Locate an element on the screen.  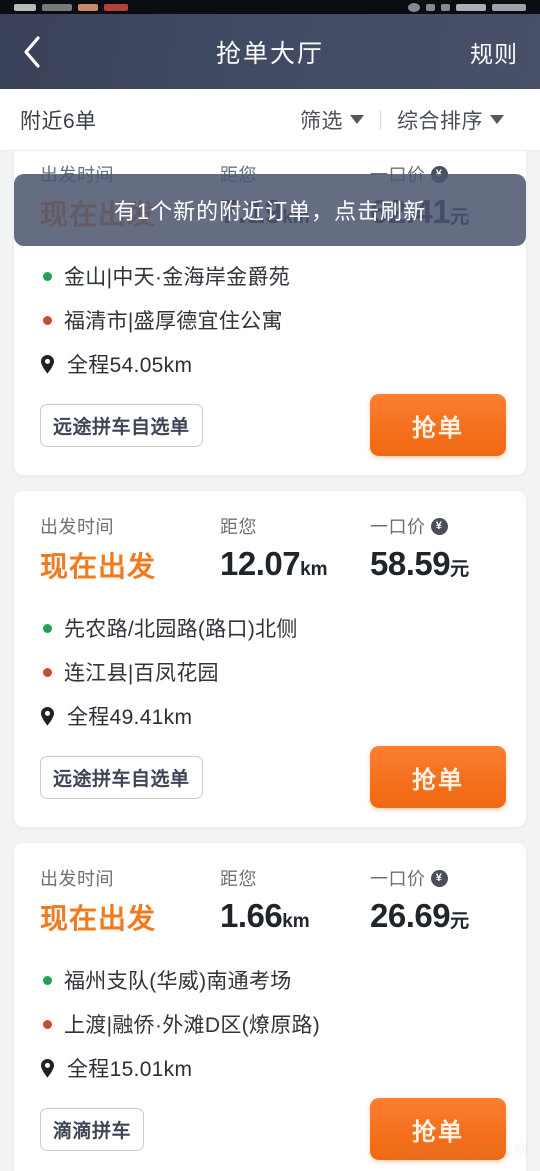
price-column: 一口价 ¥ 58.59元 is located at coordinates (438, 548).